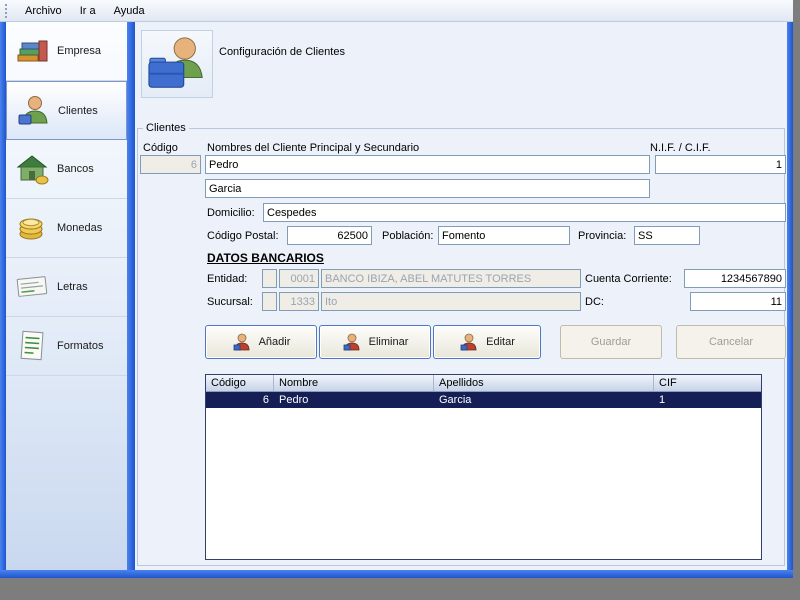  Describe the element at coordinates (396, 574) in the screenshot. I see `window-border-bottom` at that location.